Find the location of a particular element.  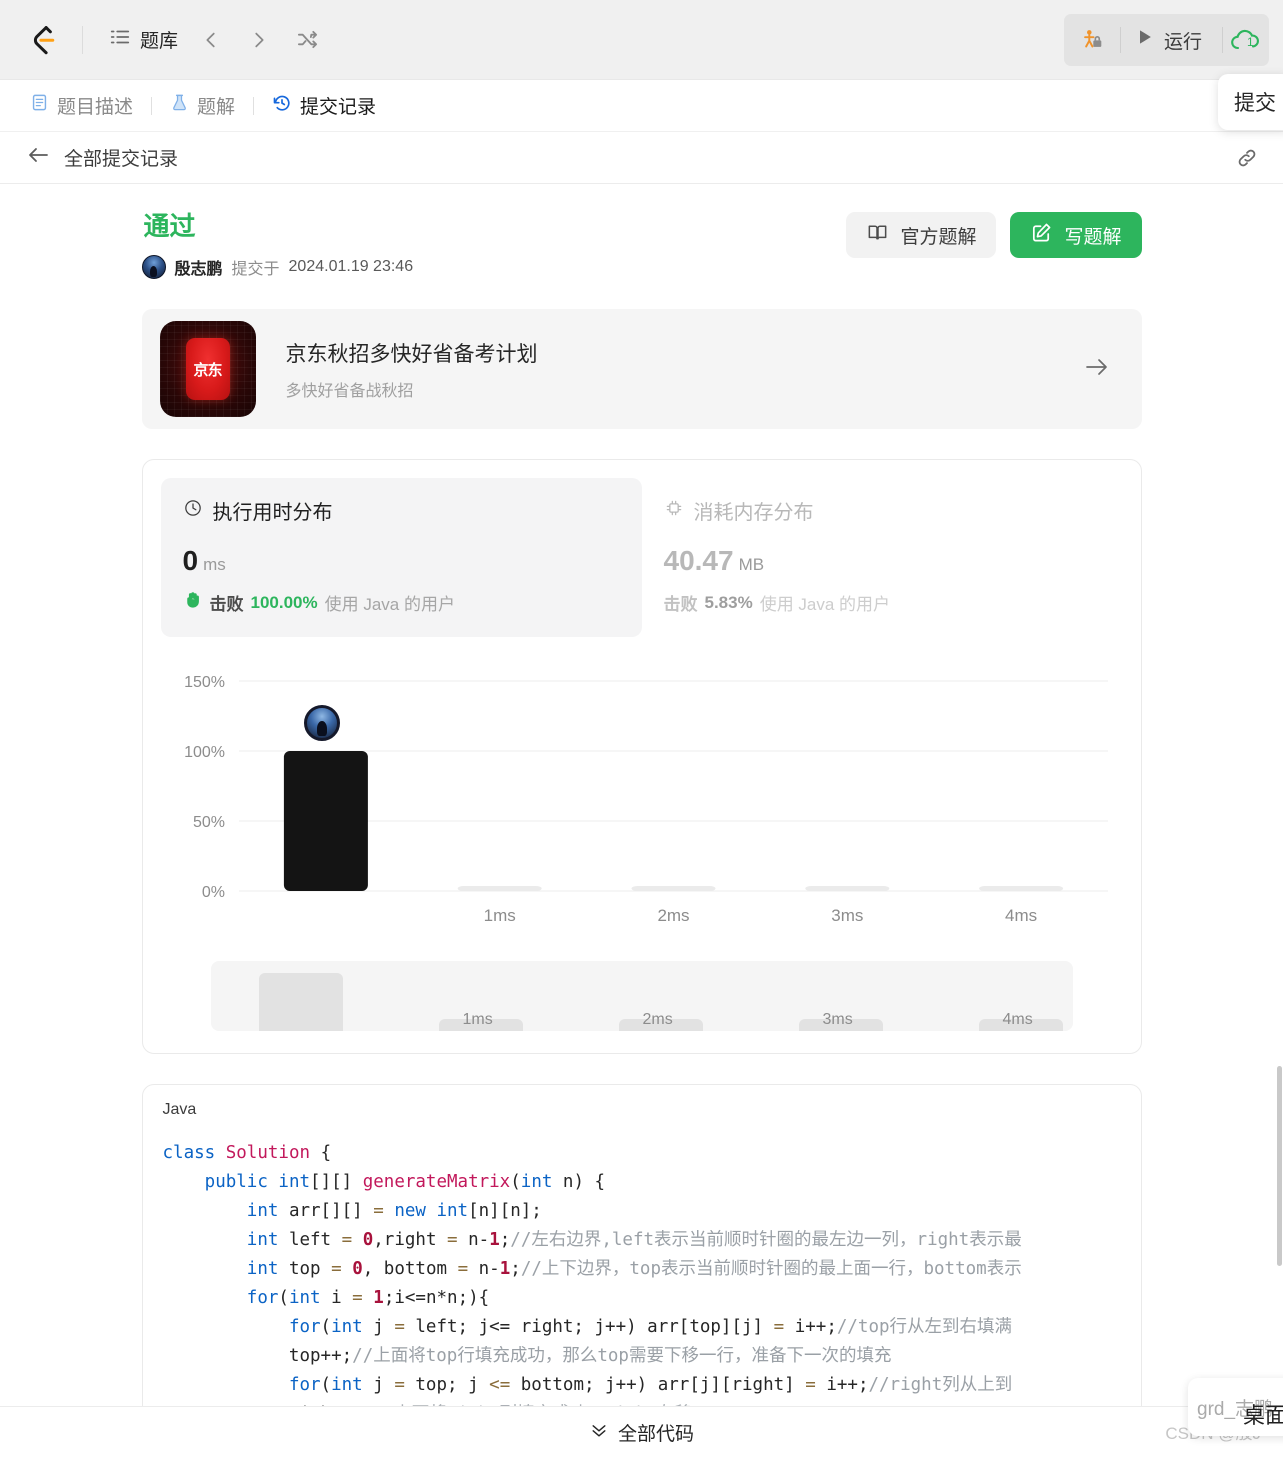

official-solution-button: 官方题解 is located at coordinates (921, 235).